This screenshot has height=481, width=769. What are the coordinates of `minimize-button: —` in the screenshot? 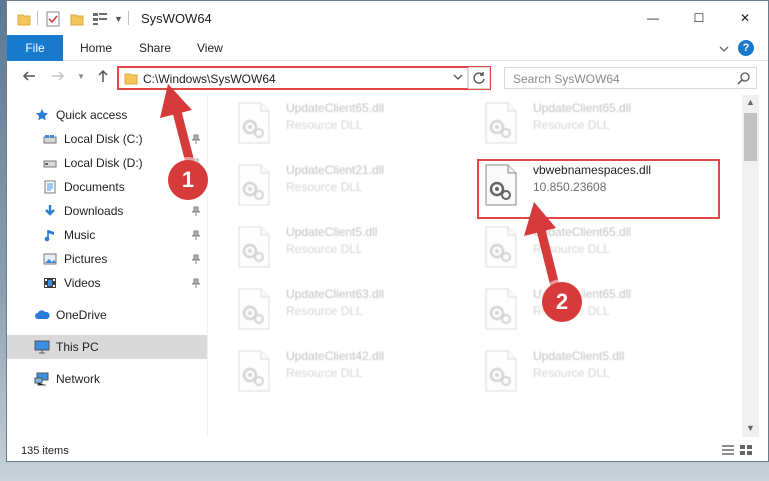 It's located at (653, 18).